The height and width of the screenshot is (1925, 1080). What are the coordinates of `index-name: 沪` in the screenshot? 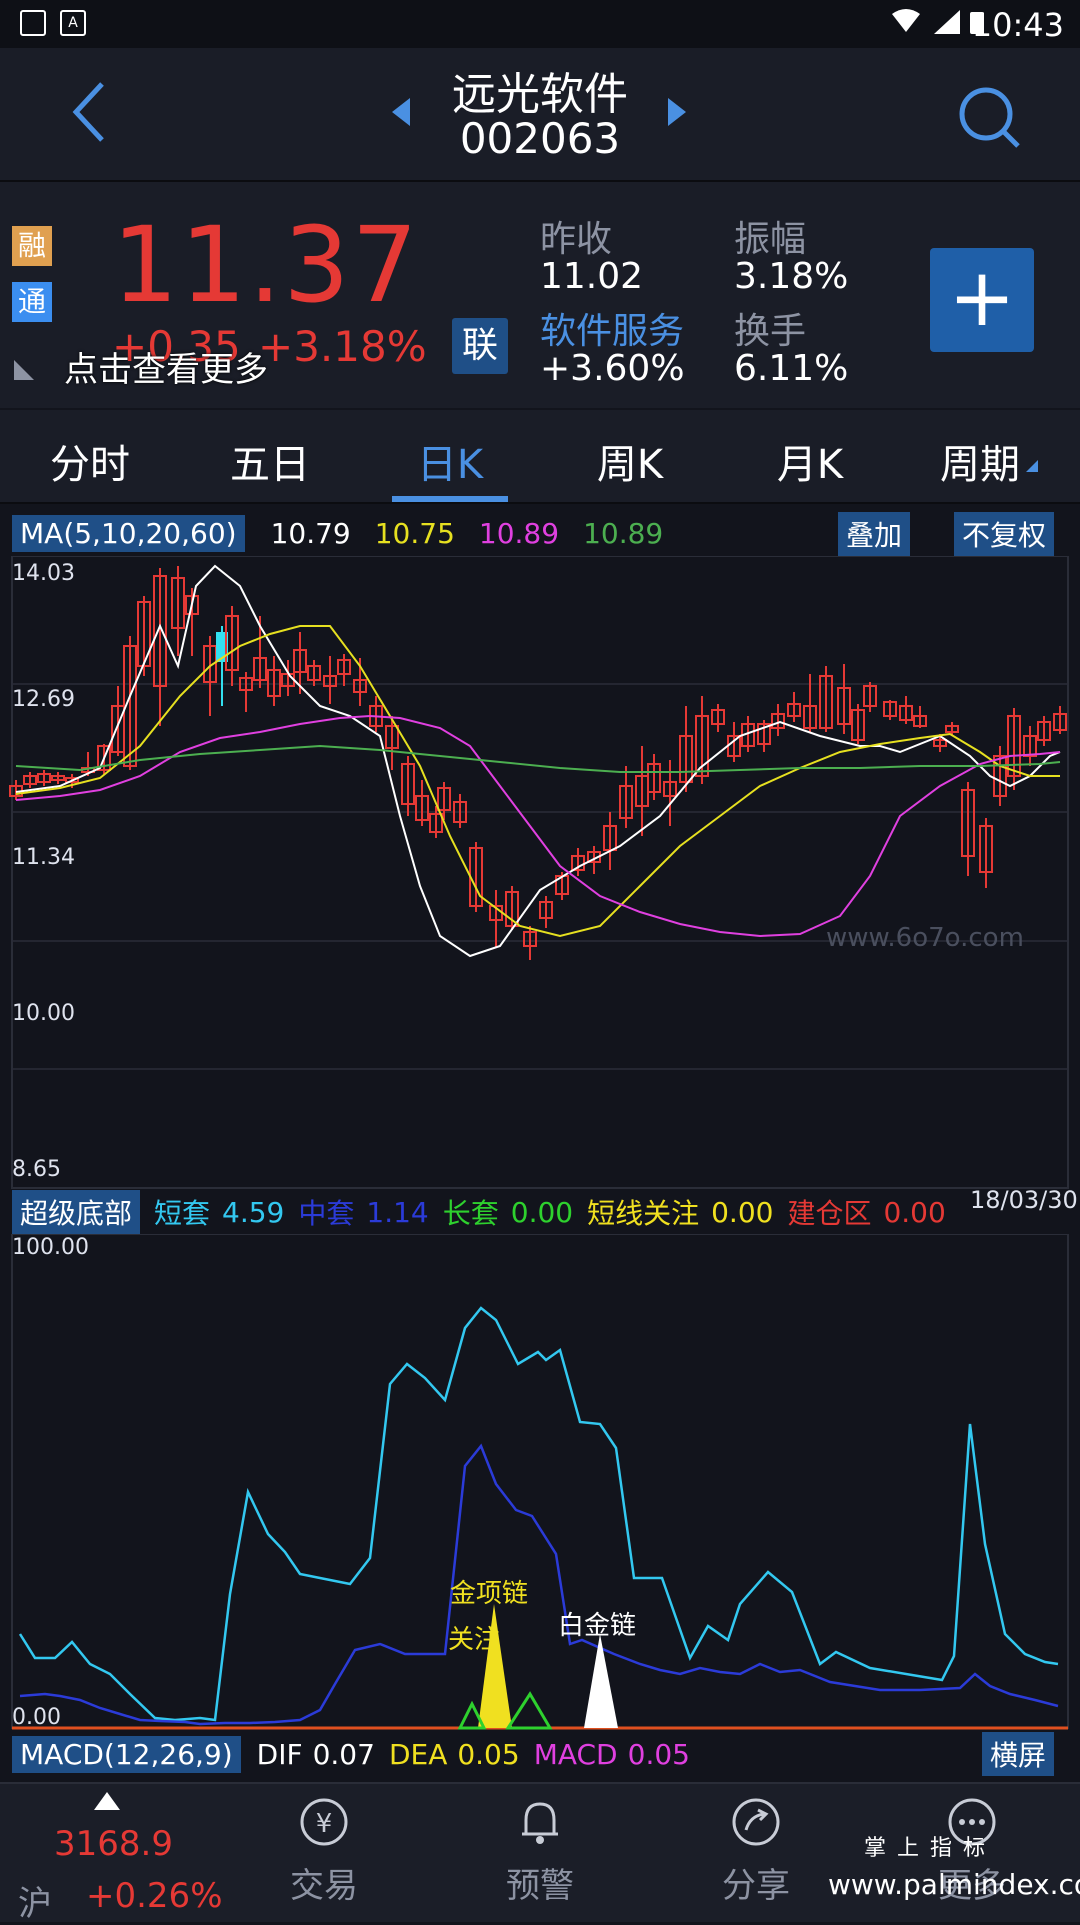 It's located at (35, 1904).